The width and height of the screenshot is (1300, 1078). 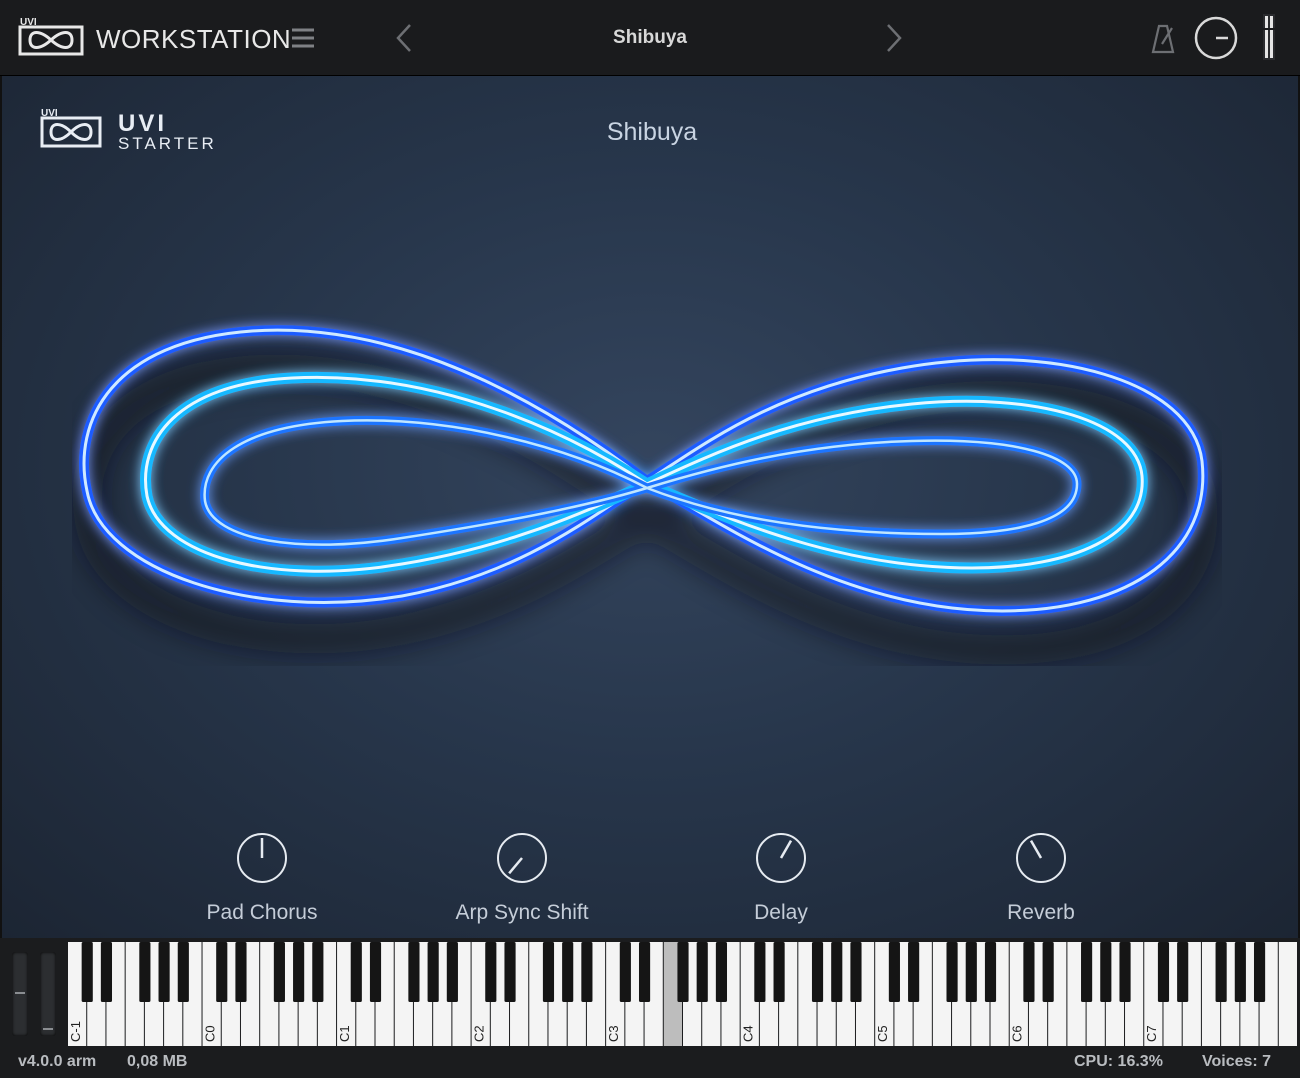 I want to click on knob-pad-chorus: Pad Chorus, so click(x=262, y=878).